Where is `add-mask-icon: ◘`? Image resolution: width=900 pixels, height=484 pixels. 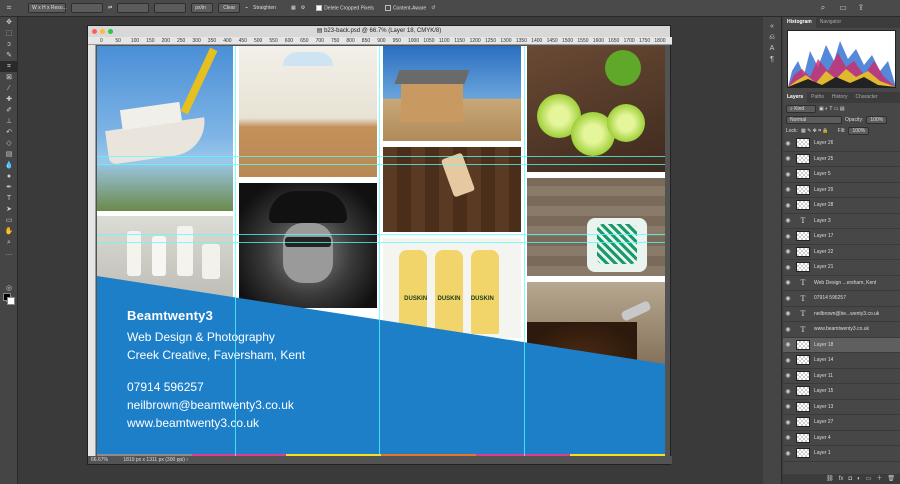
add-mask-icon: ◘ is located at coordinates (850, 479).